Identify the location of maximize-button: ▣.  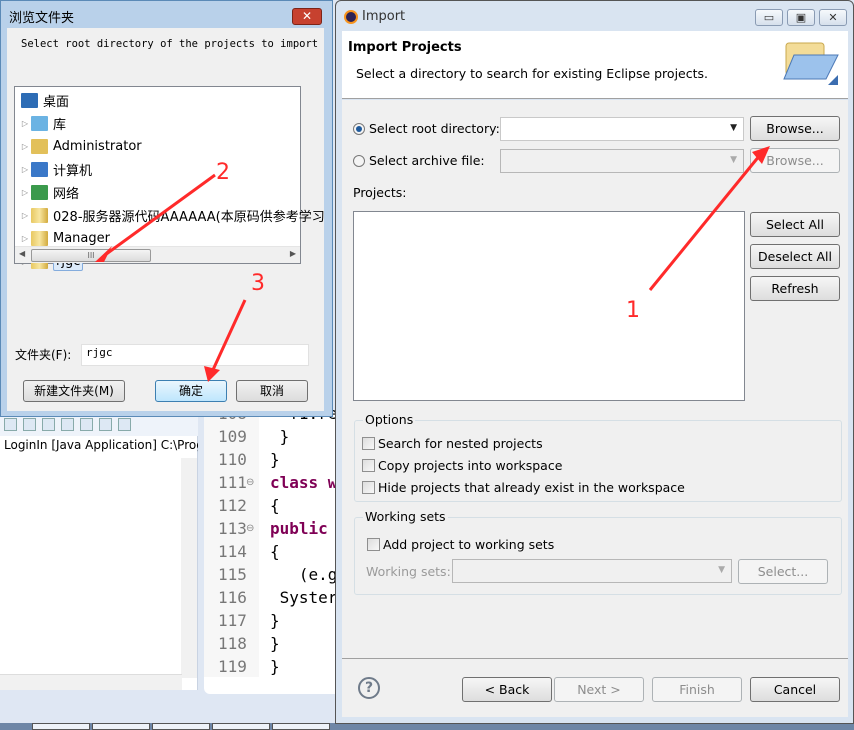
(801, 17).